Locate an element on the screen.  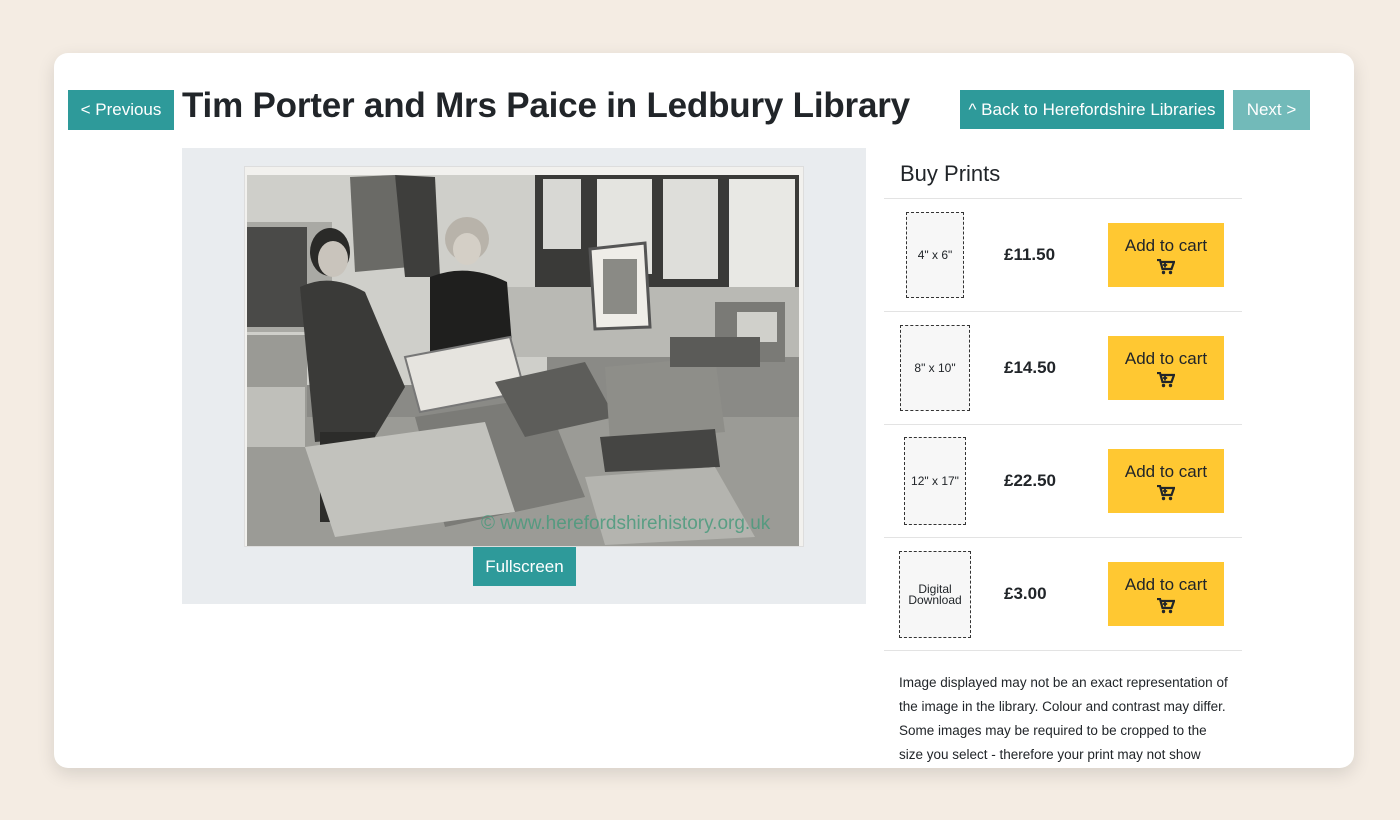
photo-watermark: © www.herefordshirehistory.org.uk is located at coordinates (626, 523).